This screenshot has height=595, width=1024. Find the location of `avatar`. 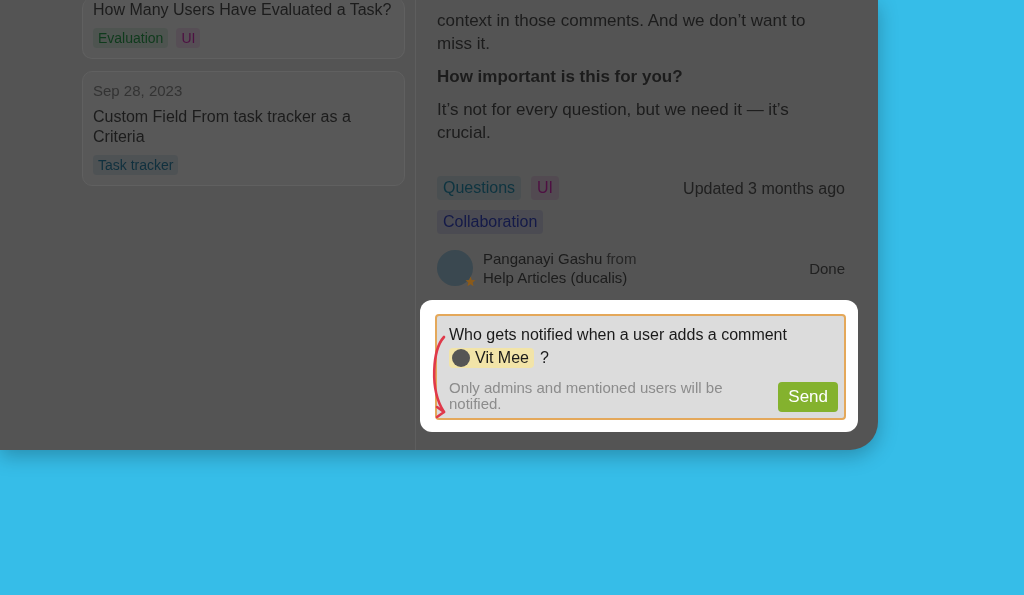

avatar is located at coordinates (461, 358).